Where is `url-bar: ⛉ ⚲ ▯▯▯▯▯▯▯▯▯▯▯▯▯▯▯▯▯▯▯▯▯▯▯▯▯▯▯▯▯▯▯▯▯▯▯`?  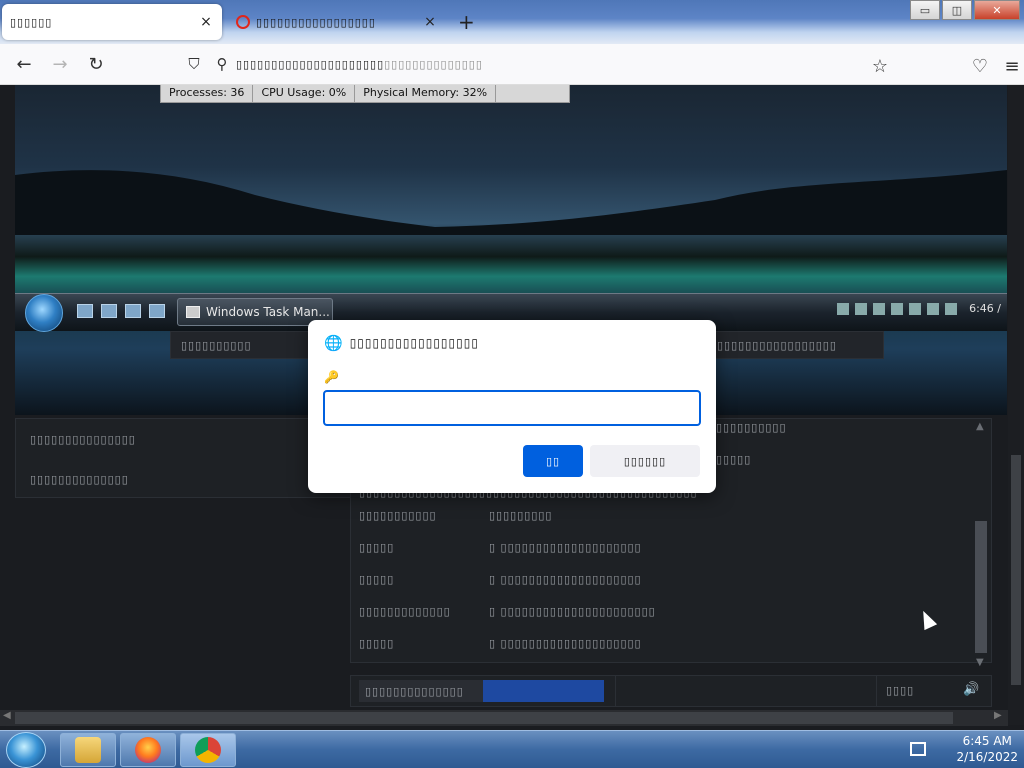
url-bar: ⛉ ⚲ ▯▯▯▯▯▯▯▯▯▯▯▯▯▯▯▯▯▯▯▯▯▯▯▯▯▯▯▯▯▯▯▯▯▯▯ is located at coordinates (530, 64).